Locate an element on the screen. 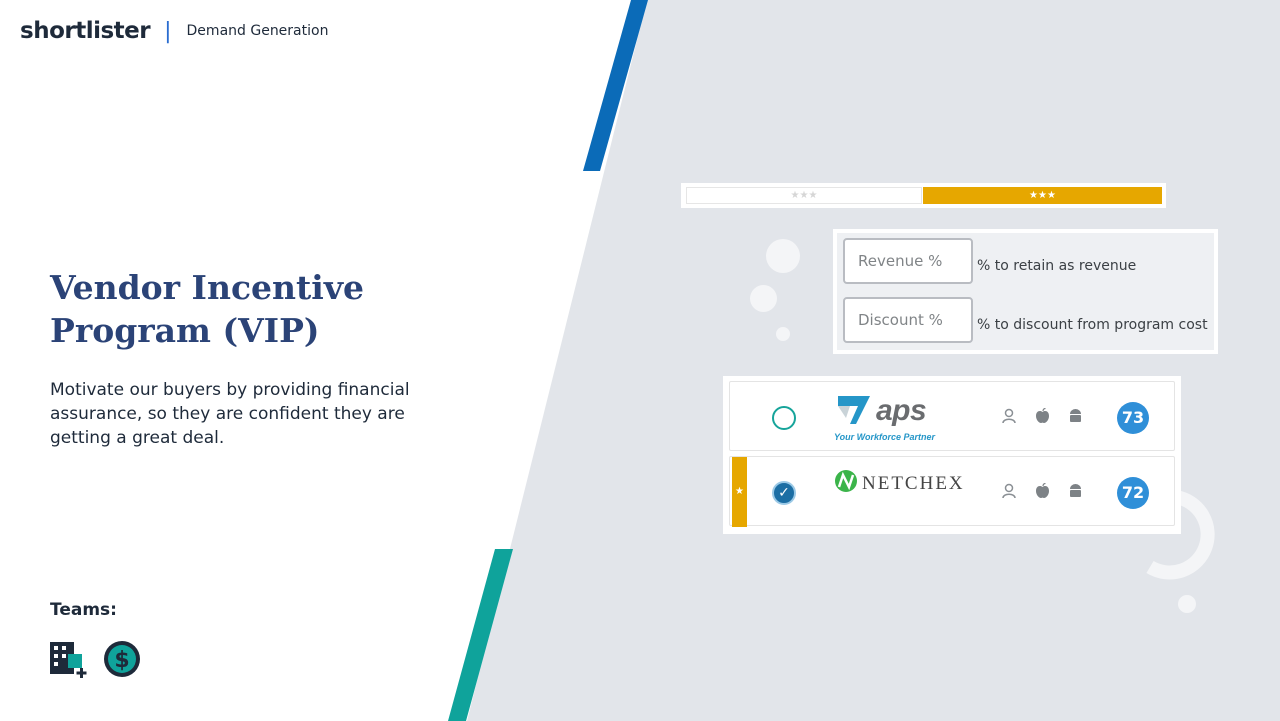 The height and width of the screenshot is (721, 1280). vendor-row-netchex: ★ ✓ NETCHEX 72 is located at coordinates (952, 491).